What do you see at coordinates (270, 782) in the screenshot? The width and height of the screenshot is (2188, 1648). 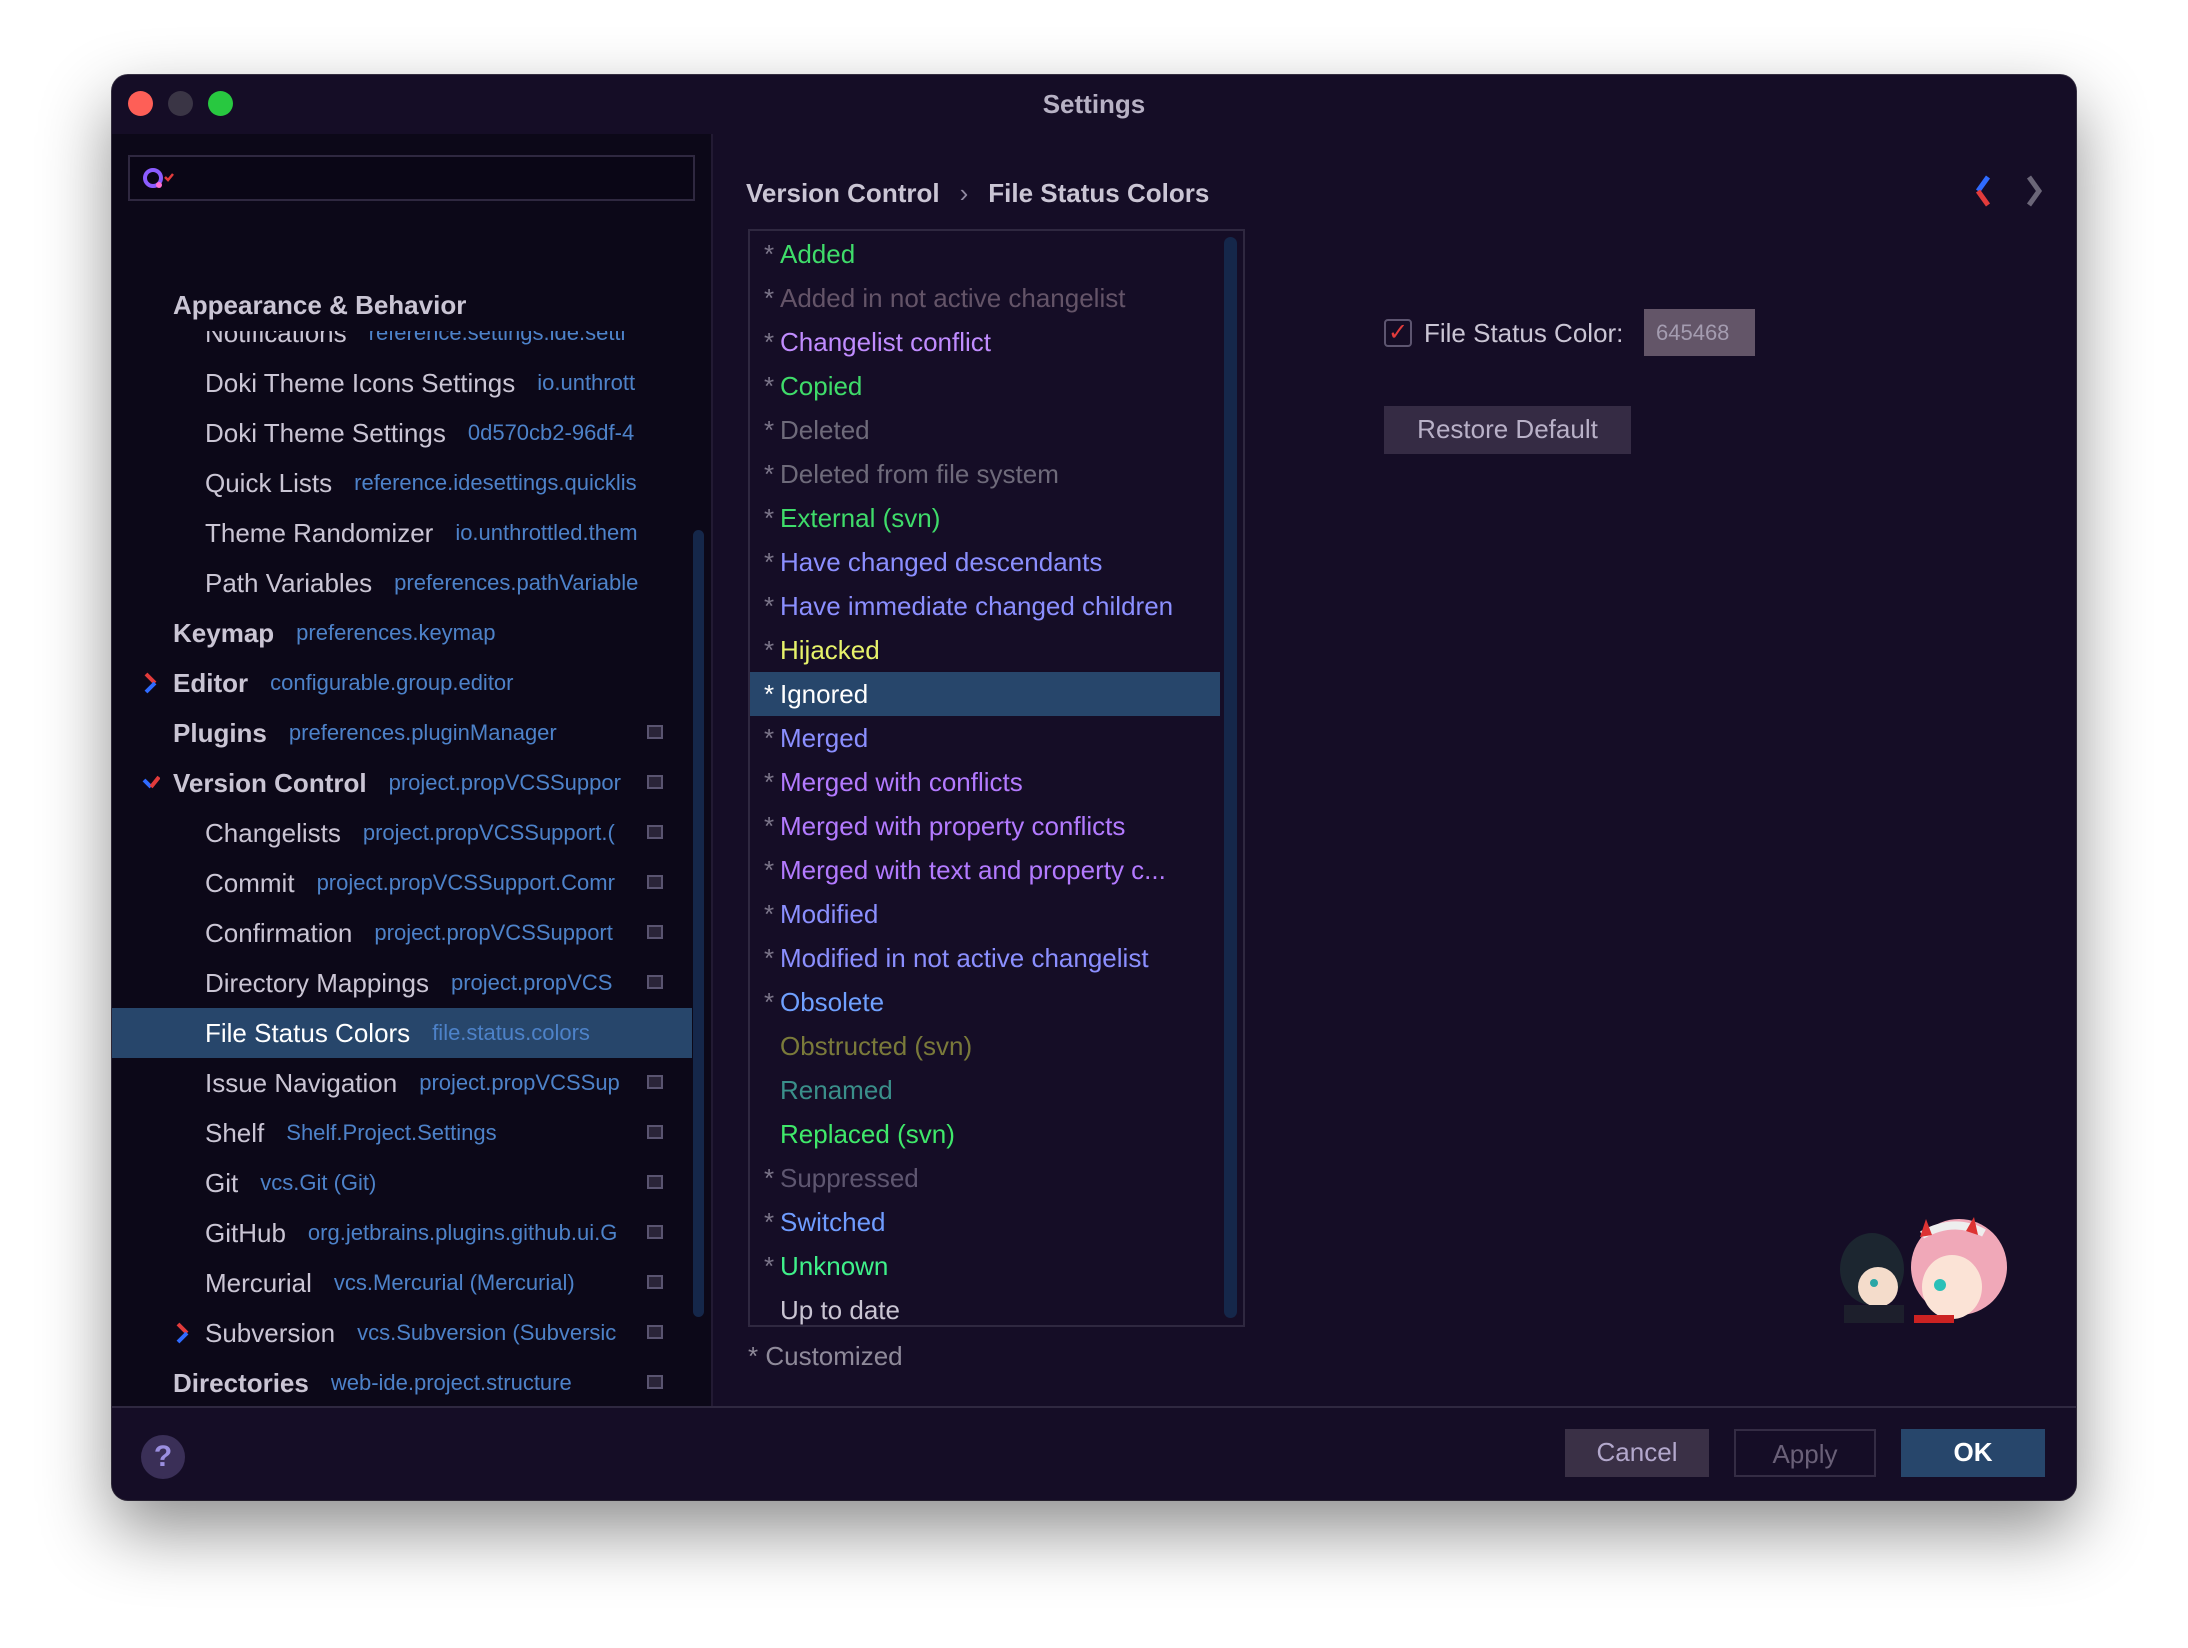 I see `sidebar-item-label: Version Control` at bounding box center [270, 782].